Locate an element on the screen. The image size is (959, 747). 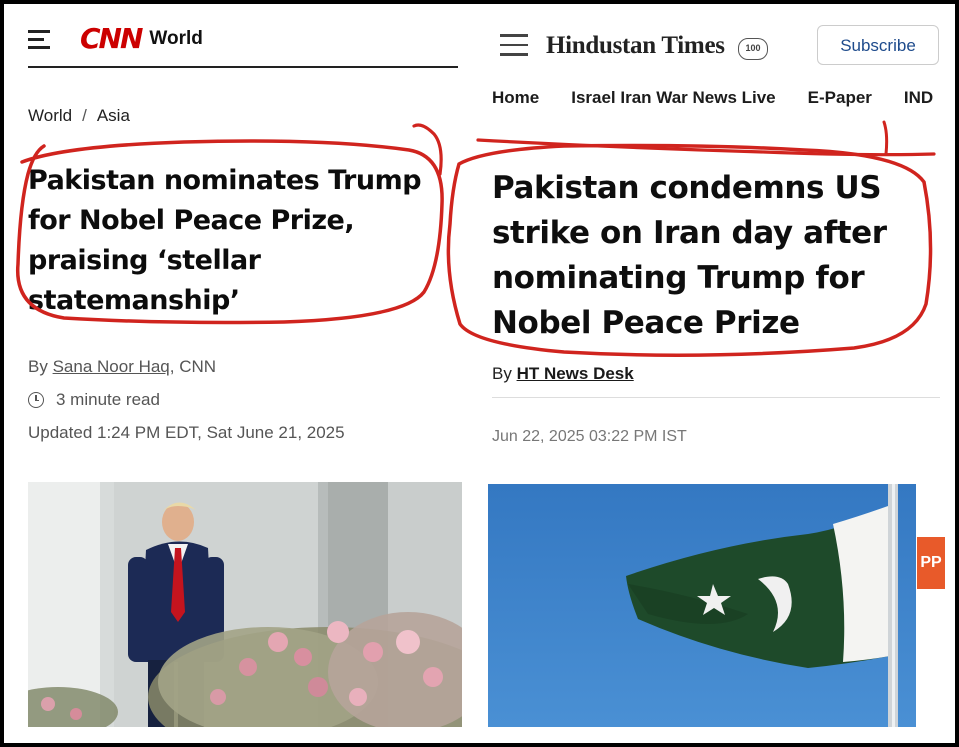
ht-logo: Hindustan Times is located at coordinates (635, 46).